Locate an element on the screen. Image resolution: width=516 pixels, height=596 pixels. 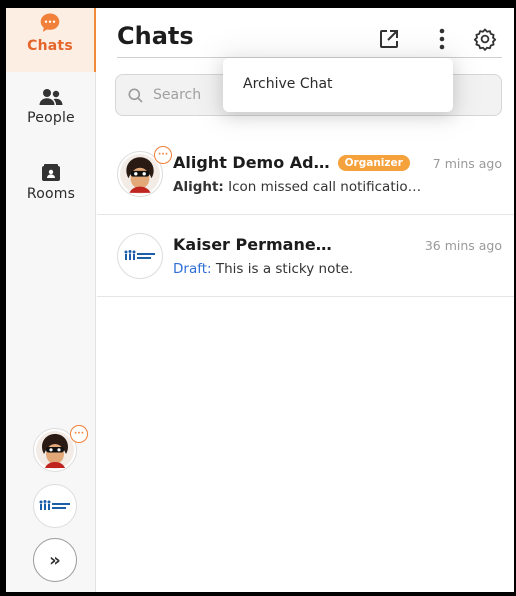
nav-item-chats: Chats is located at coordinates (51, 40).